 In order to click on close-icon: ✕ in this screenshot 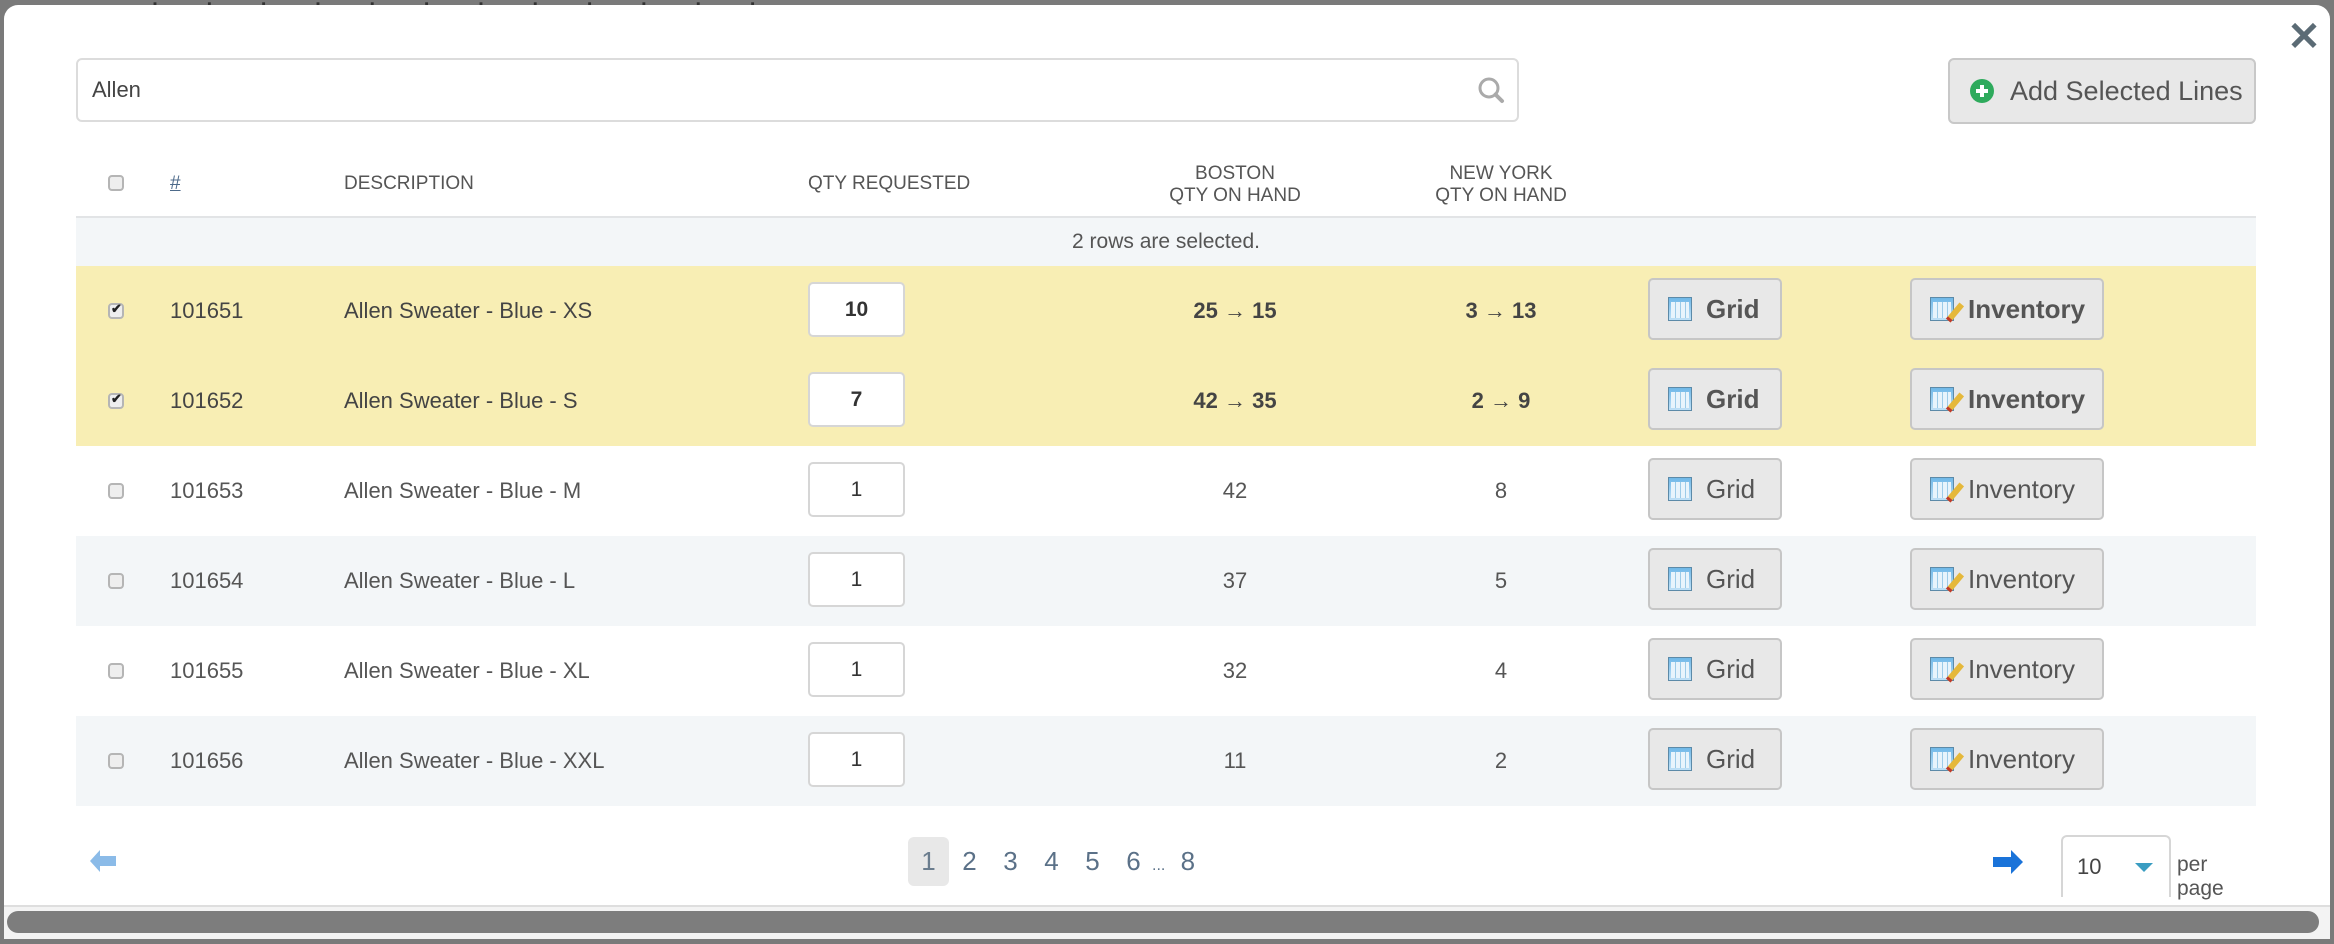, I will do `click(2304, 37)`.